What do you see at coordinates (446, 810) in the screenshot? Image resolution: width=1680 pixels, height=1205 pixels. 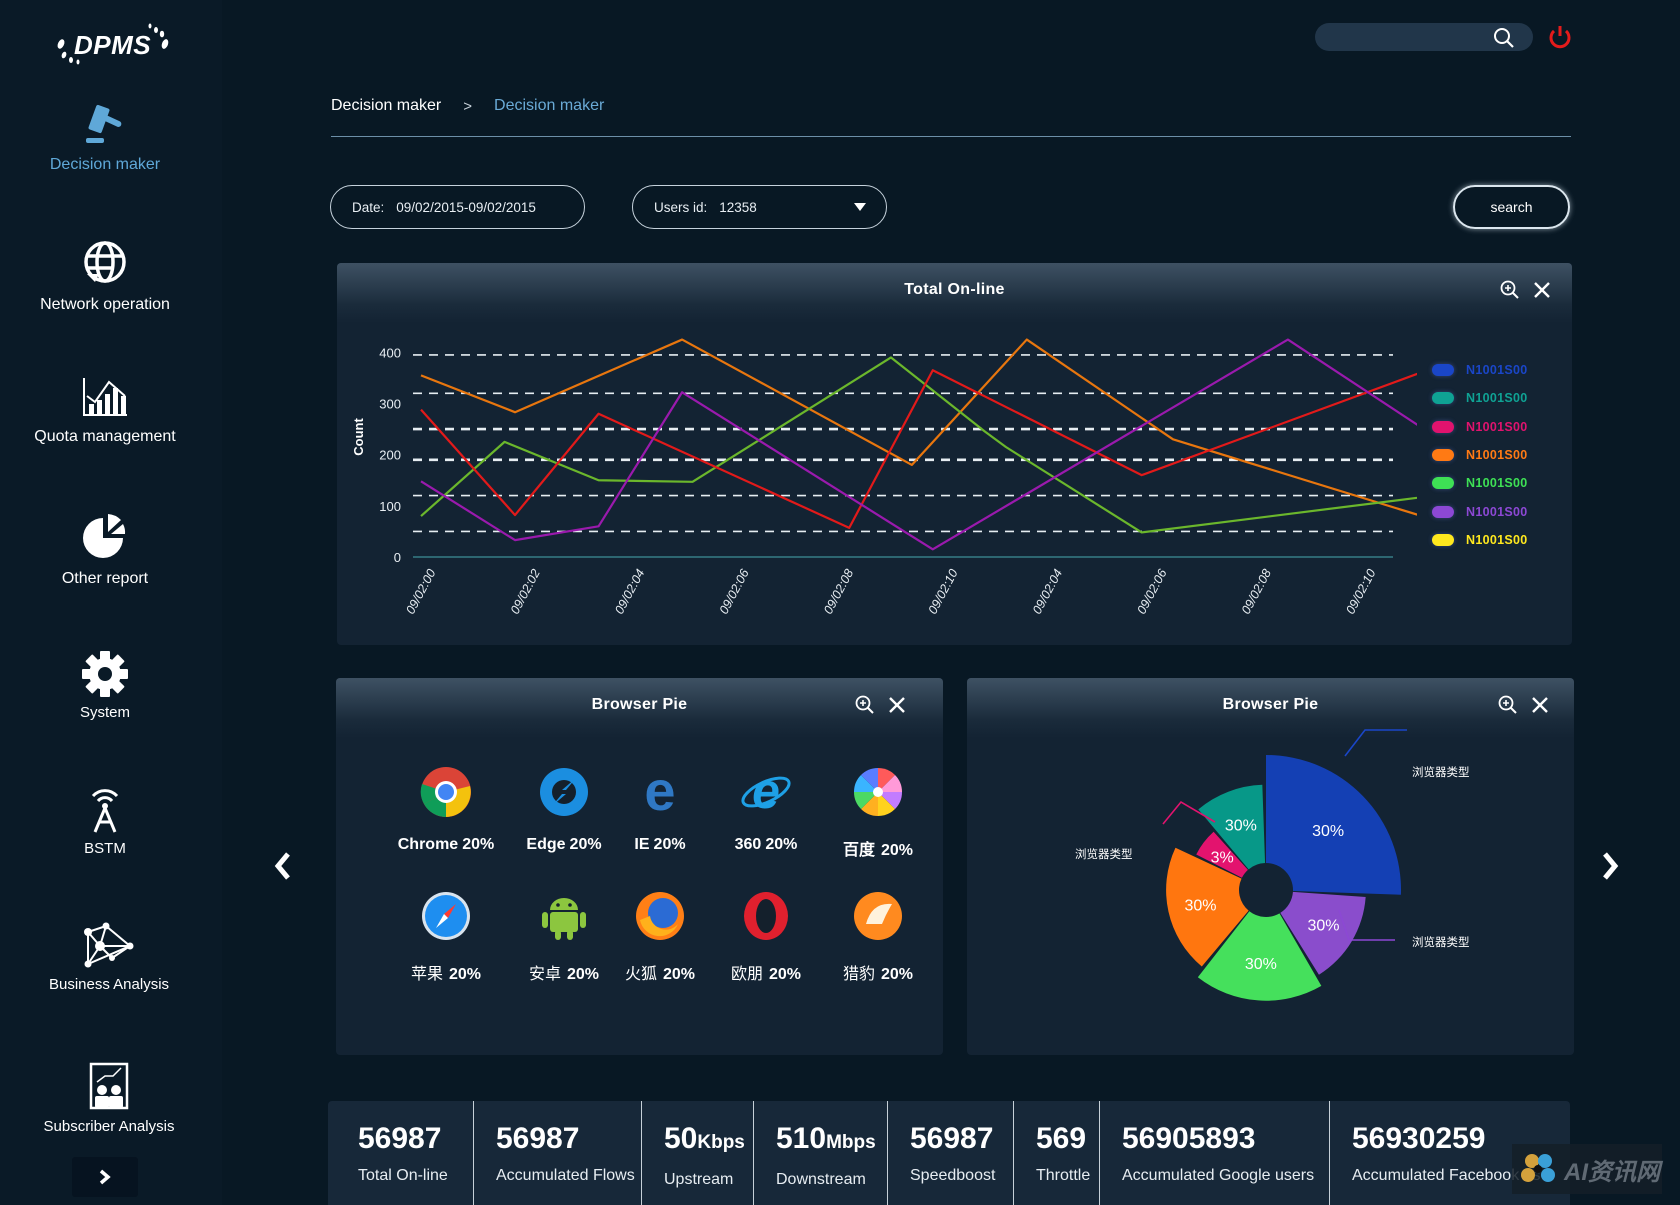 I see `browser-item: Chrome 20%` at bounding box center [446, 810].